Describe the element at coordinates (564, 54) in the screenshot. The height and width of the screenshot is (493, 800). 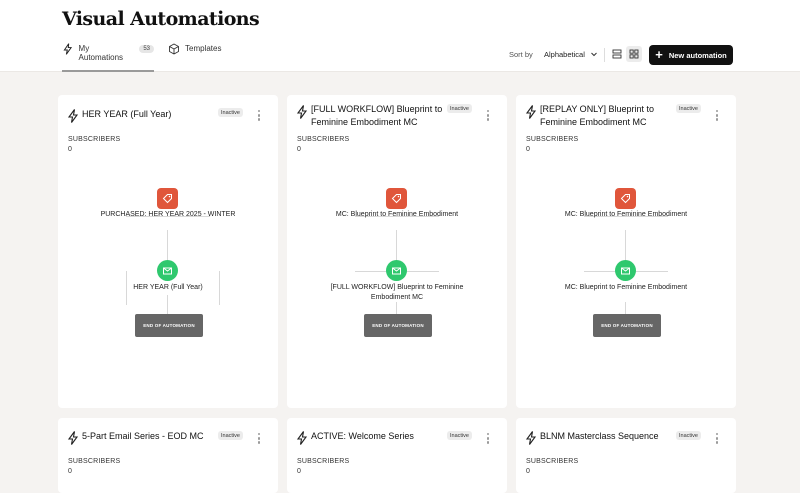
I see `sort-value: Alphabetical` at that location.